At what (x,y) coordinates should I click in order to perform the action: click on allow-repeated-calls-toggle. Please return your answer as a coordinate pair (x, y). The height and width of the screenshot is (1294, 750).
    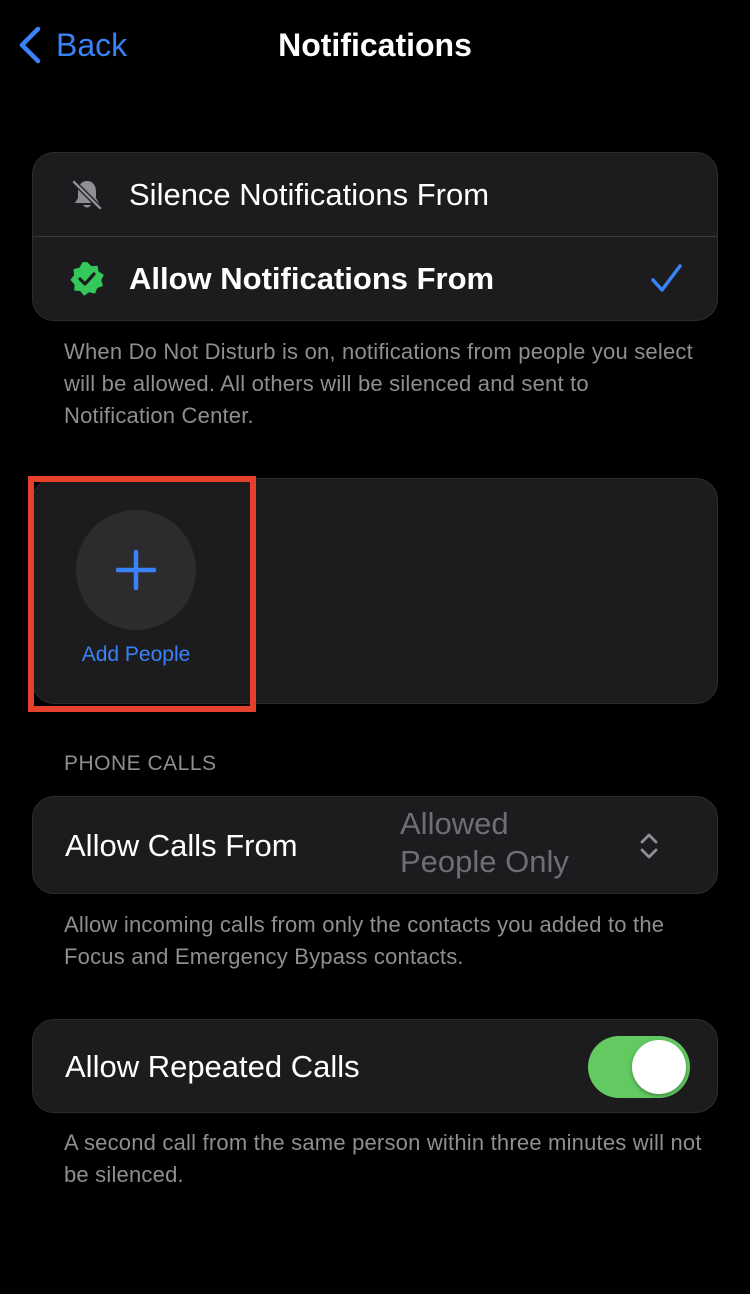
    Looking at the image, I should click on (639, 1067).